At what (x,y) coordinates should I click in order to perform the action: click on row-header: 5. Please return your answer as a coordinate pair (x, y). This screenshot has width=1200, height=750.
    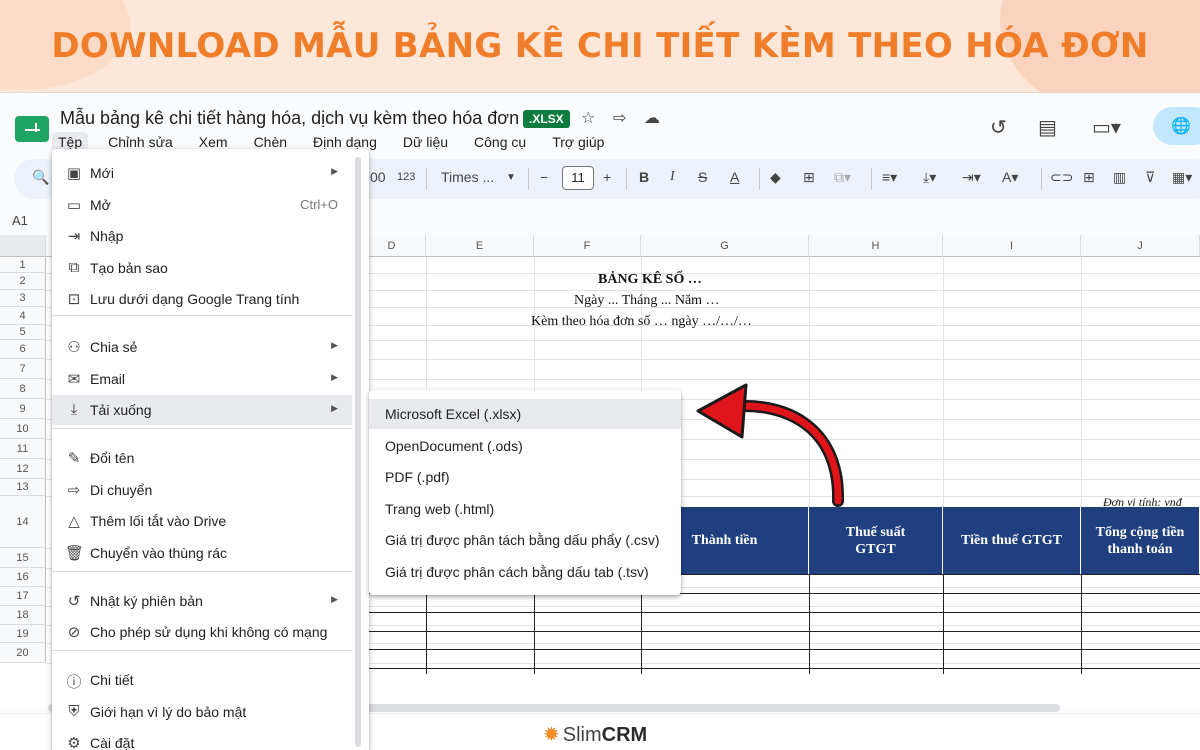
    Looking at the image, I should click on (23, 332).